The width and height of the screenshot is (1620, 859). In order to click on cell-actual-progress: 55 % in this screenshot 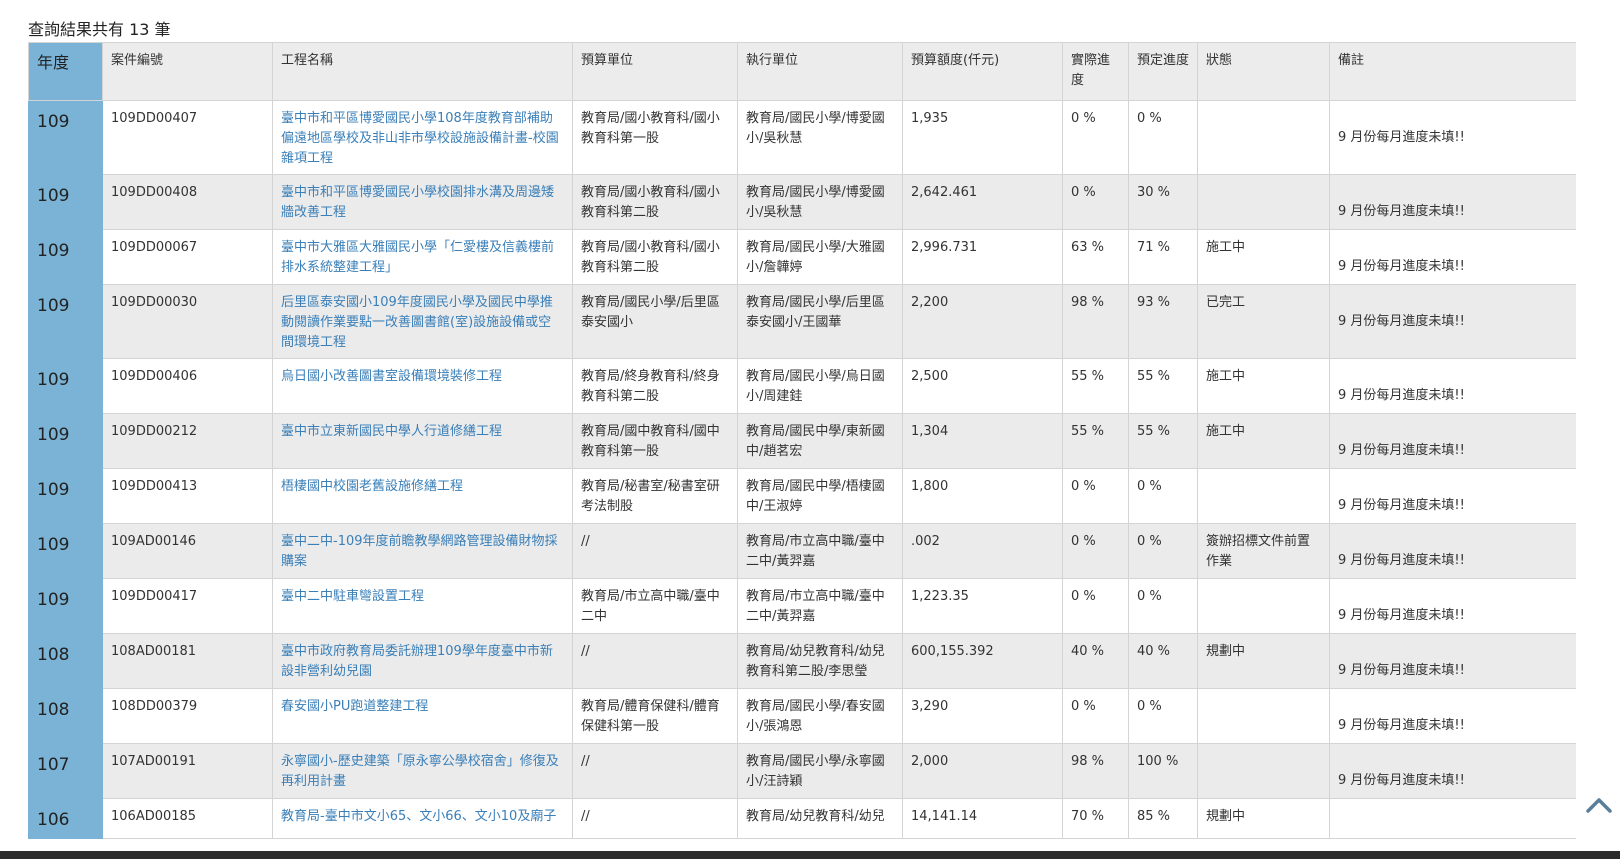, I will do `click(1095, 441)`.